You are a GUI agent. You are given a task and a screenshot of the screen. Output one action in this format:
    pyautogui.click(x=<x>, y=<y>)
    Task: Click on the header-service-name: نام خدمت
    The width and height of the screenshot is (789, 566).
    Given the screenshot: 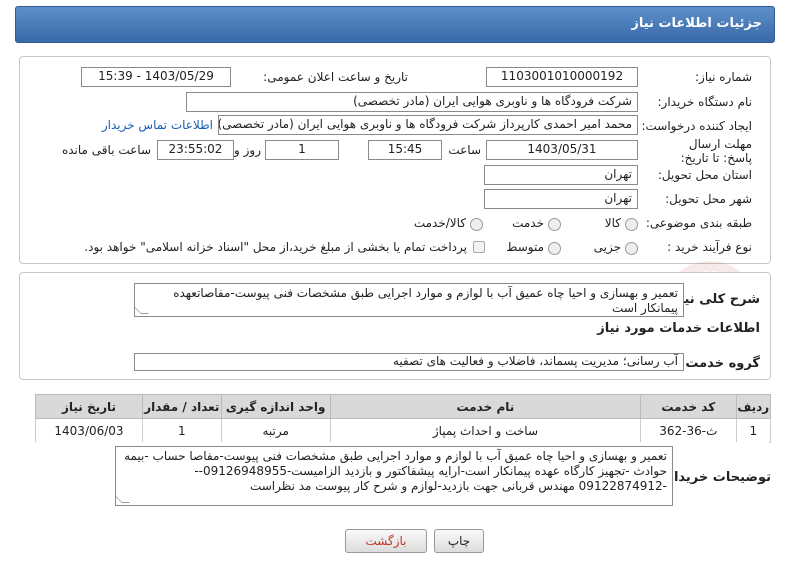 What is the action you would take?
    pyautogui.click(x=485, y=406)
    